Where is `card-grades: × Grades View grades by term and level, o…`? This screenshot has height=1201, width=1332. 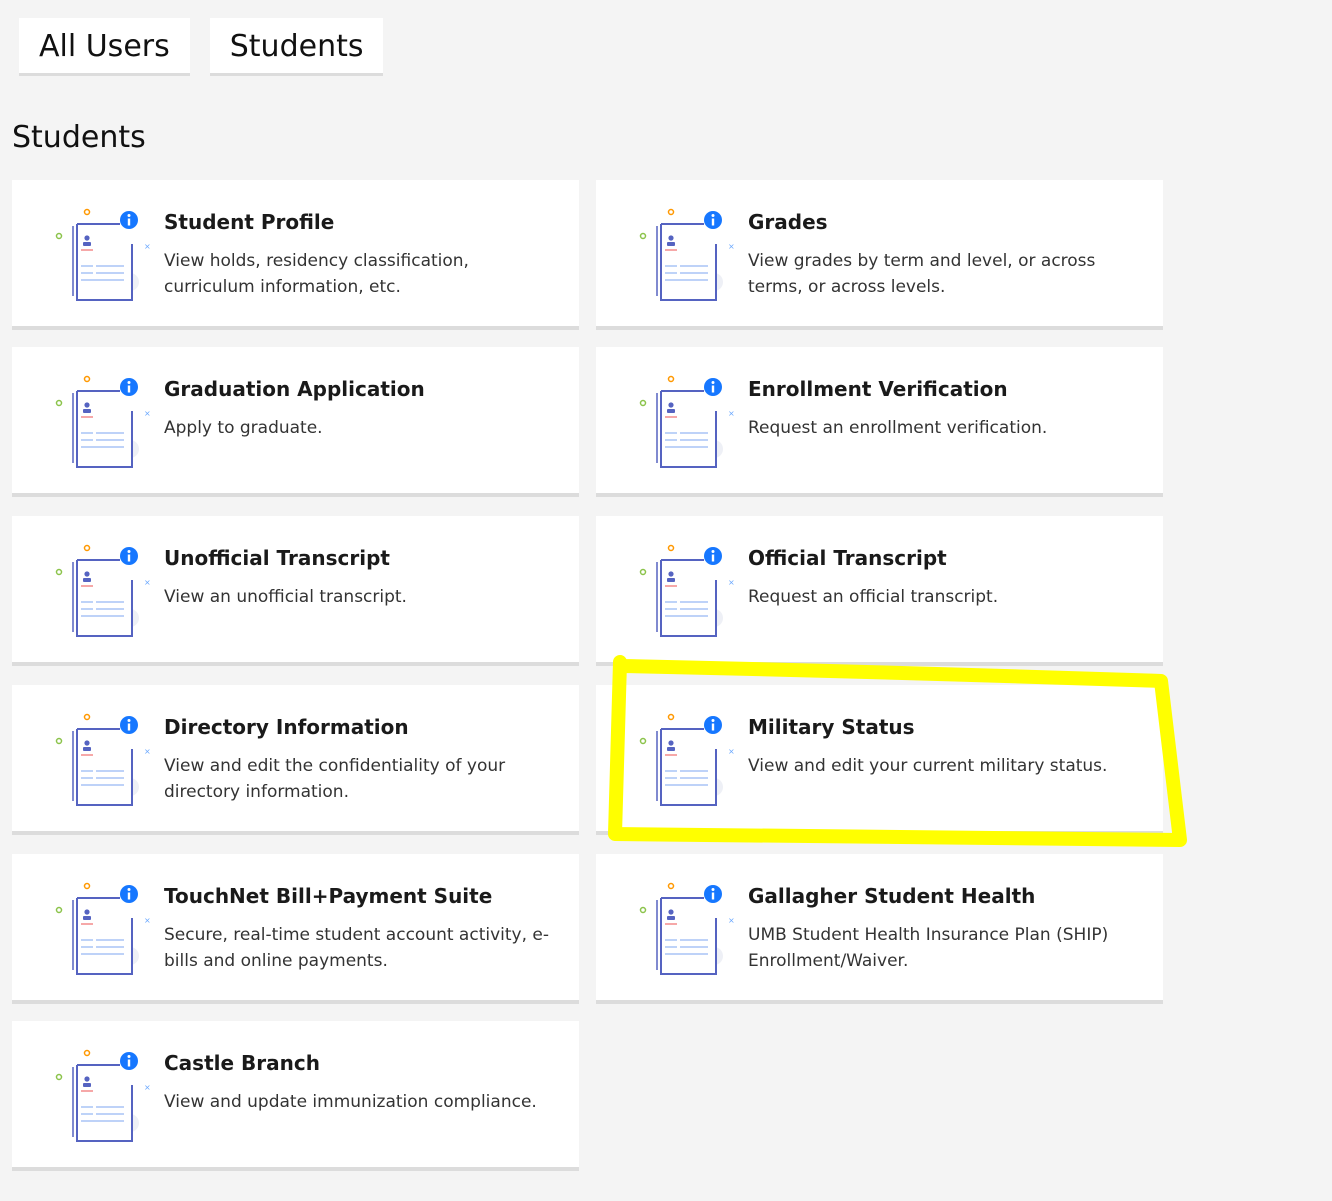
card-grades: × Grades View grades by term and level, o… is located at coordinates (879, 255).